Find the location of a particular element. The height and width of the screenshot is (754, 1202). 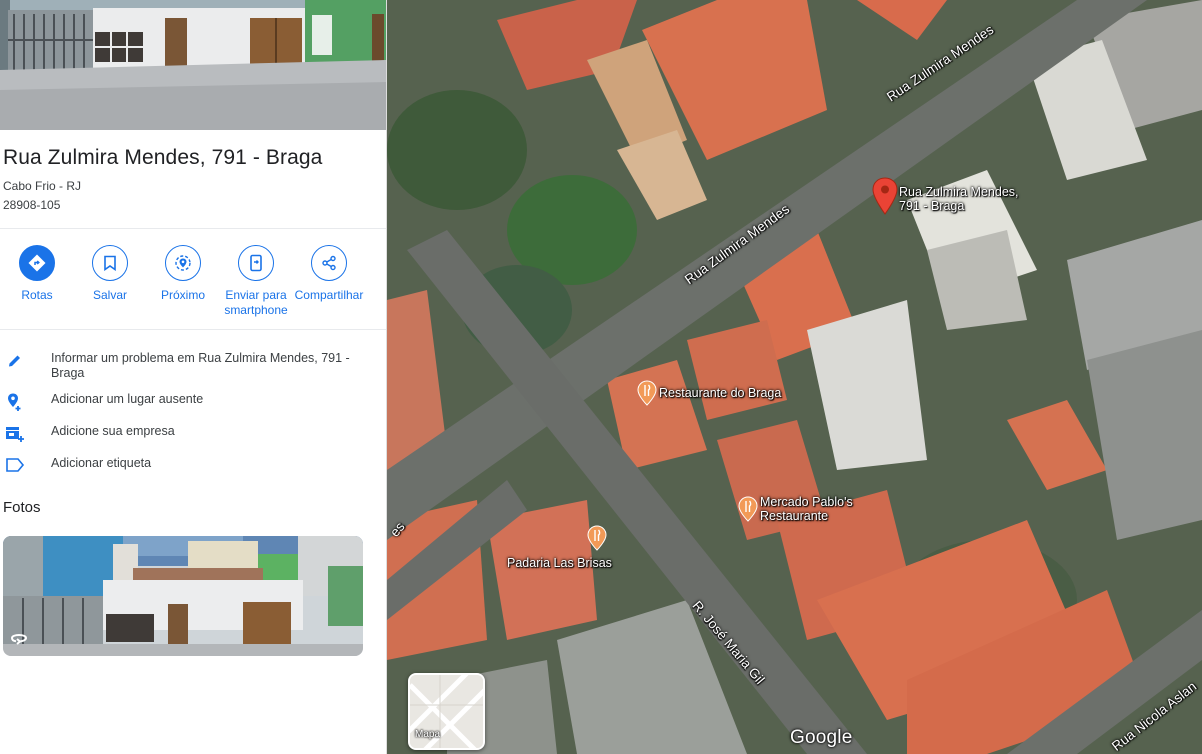

street-view-360-icon is located at coordinates (19, 640).